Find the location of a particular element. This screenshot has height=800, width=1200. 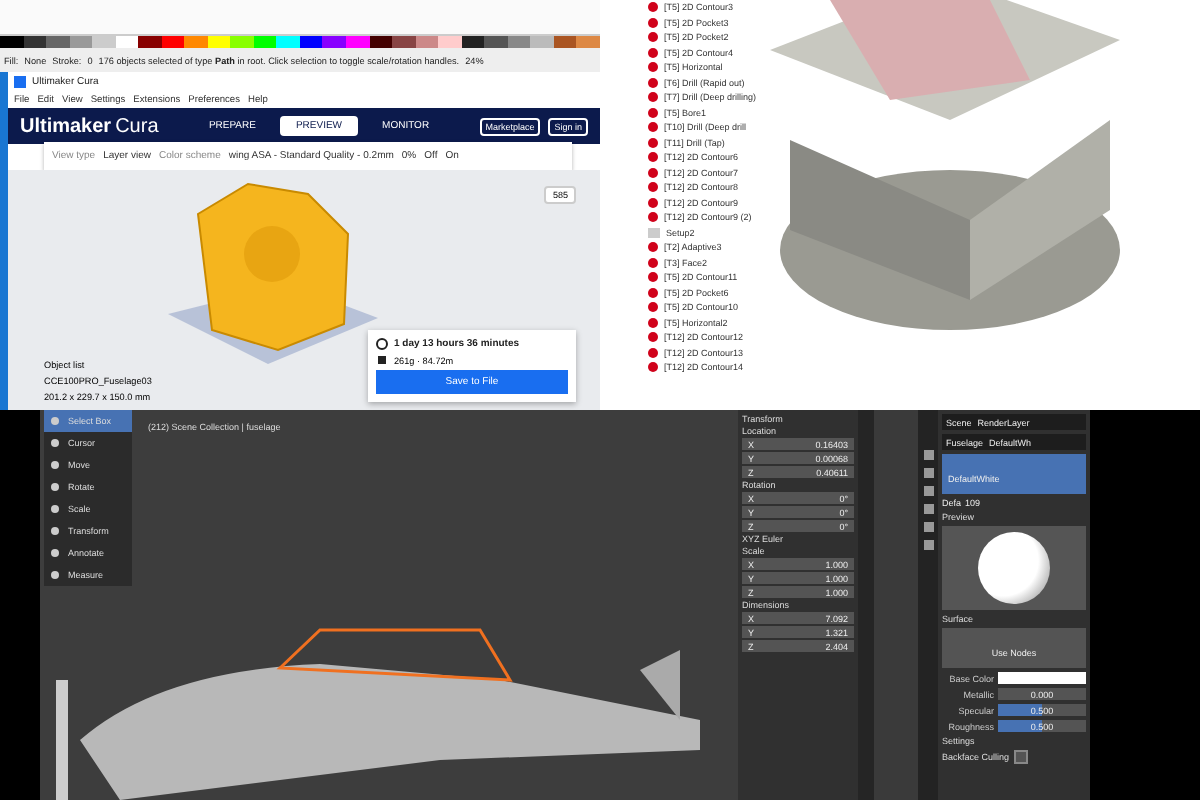

brand-name: Ultimaker is located at coordinates (66, 126).